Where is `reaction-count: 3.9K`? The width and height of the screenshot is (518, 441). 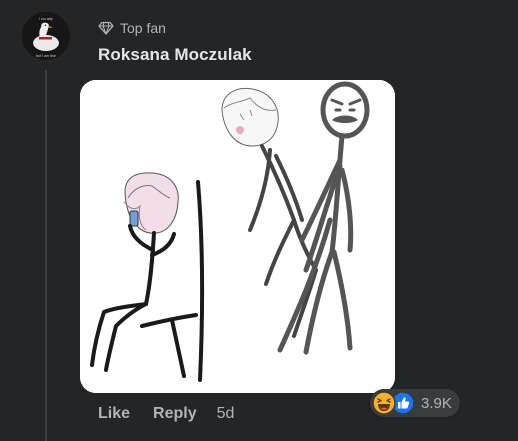 reaction-count: 3.9K is located at coordinates (436, 403).